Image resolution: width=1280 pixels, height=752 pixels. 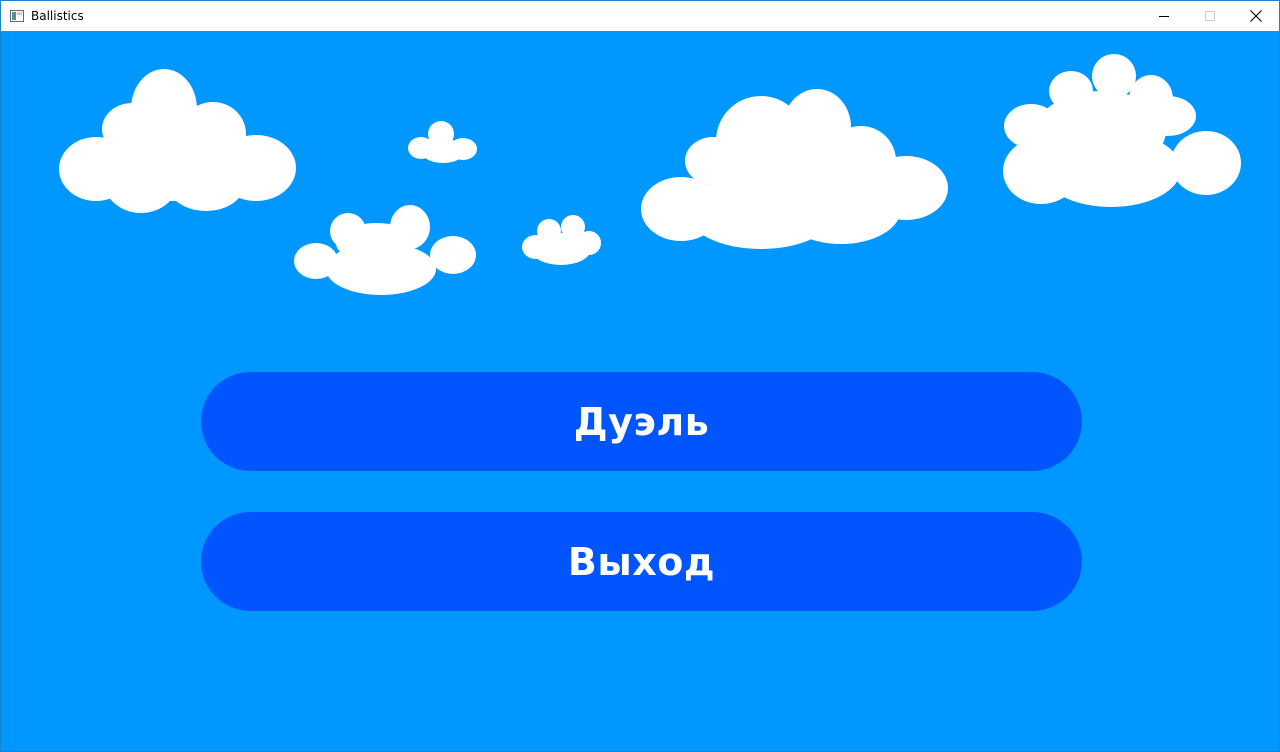 I want to click on caption-buttons, so click(x=1210, y=16).